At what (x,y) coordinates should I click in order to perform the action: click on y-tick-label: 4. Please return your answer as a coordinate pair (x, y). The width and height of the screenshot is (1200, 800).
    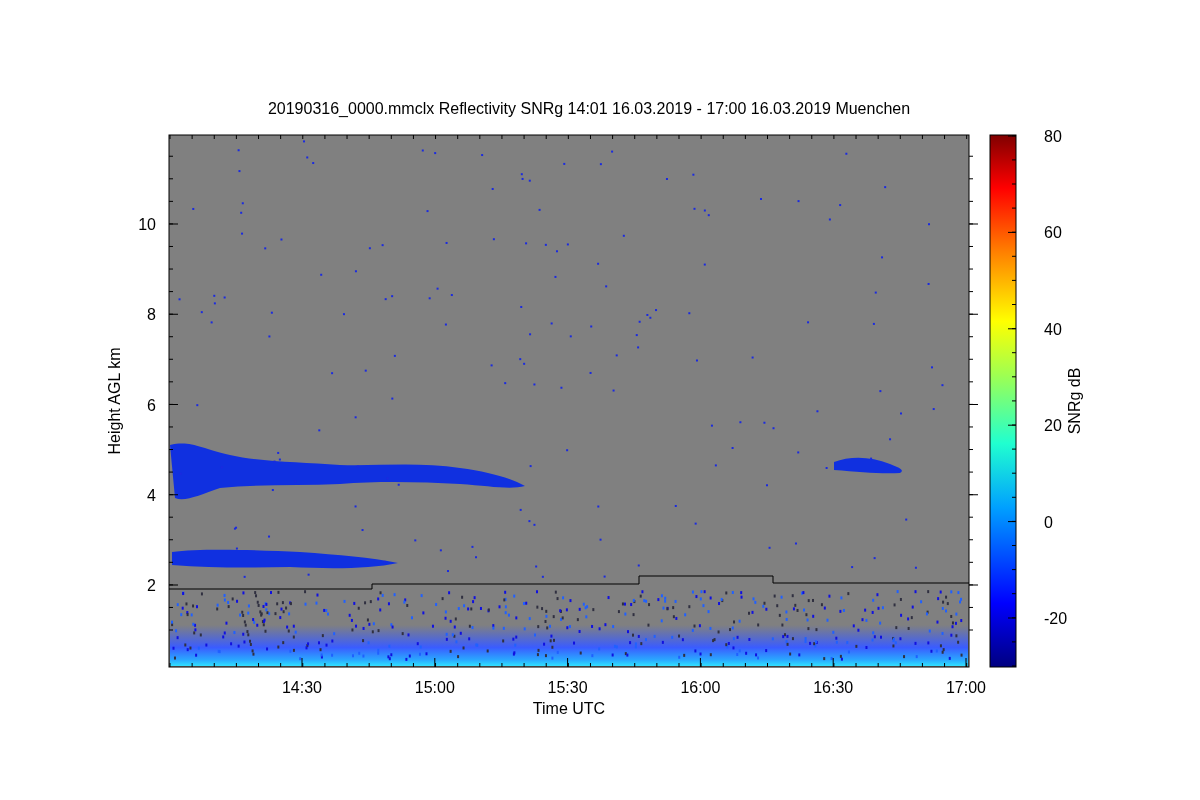
    Looking at the image, I should click on (151, 495).